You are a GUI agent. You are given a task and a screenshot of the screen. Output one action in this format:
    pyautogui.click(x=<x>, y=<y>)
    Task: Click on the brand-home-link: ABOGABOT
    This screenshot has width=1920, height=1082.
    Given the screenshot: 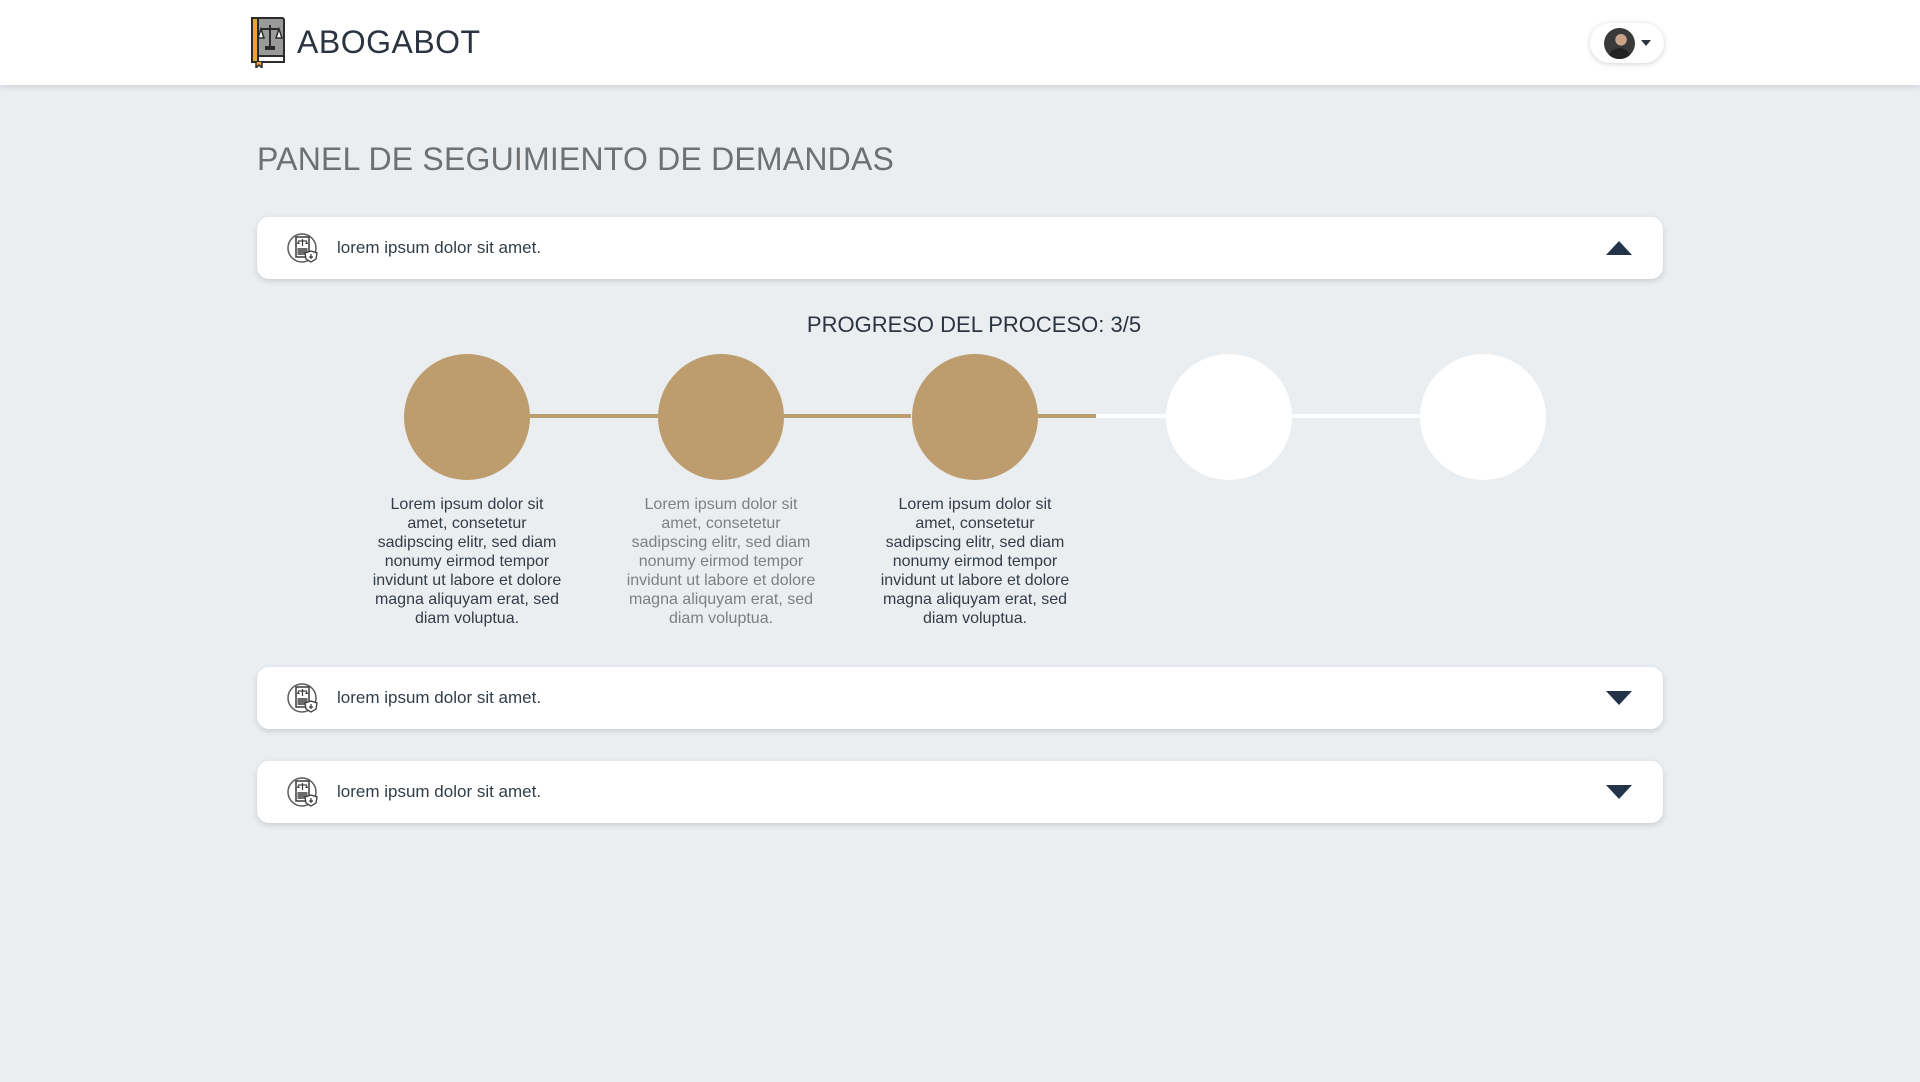 What is the action you would take?
    pyautogui.click(x=365, y=42)
    